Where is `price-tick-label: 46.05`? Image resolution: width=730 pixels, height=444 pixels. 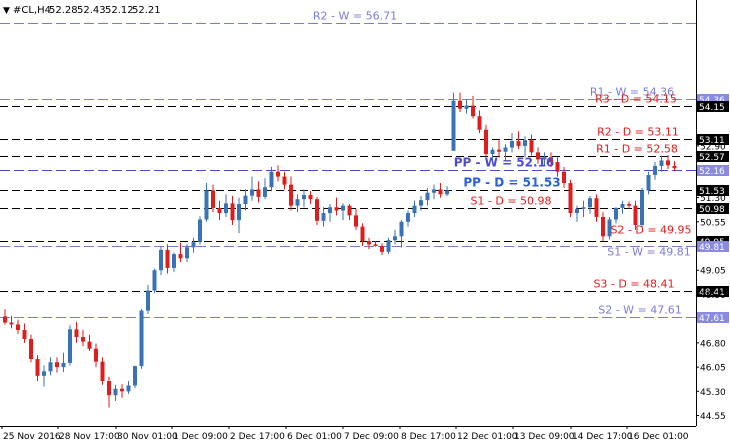 price-tick-label: 46.05 is located at coordinates (713, 369).